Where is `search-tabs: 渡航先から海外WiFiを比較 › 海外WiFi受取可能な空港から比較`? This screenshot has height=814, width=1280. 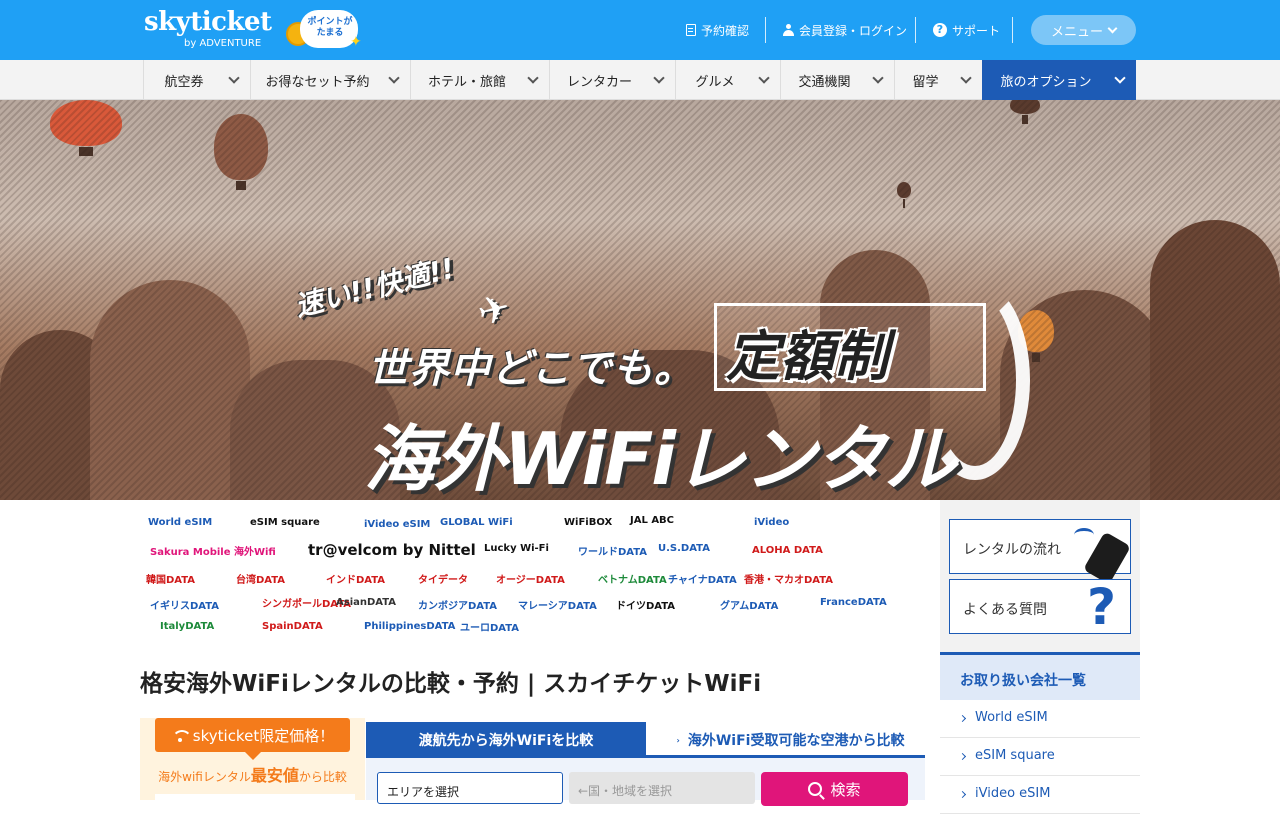 search-tabs: 渡航先から海外WiFiを比較 › 海外WiFi受取可能な空港から比較 is located at coordinates (645, 740).